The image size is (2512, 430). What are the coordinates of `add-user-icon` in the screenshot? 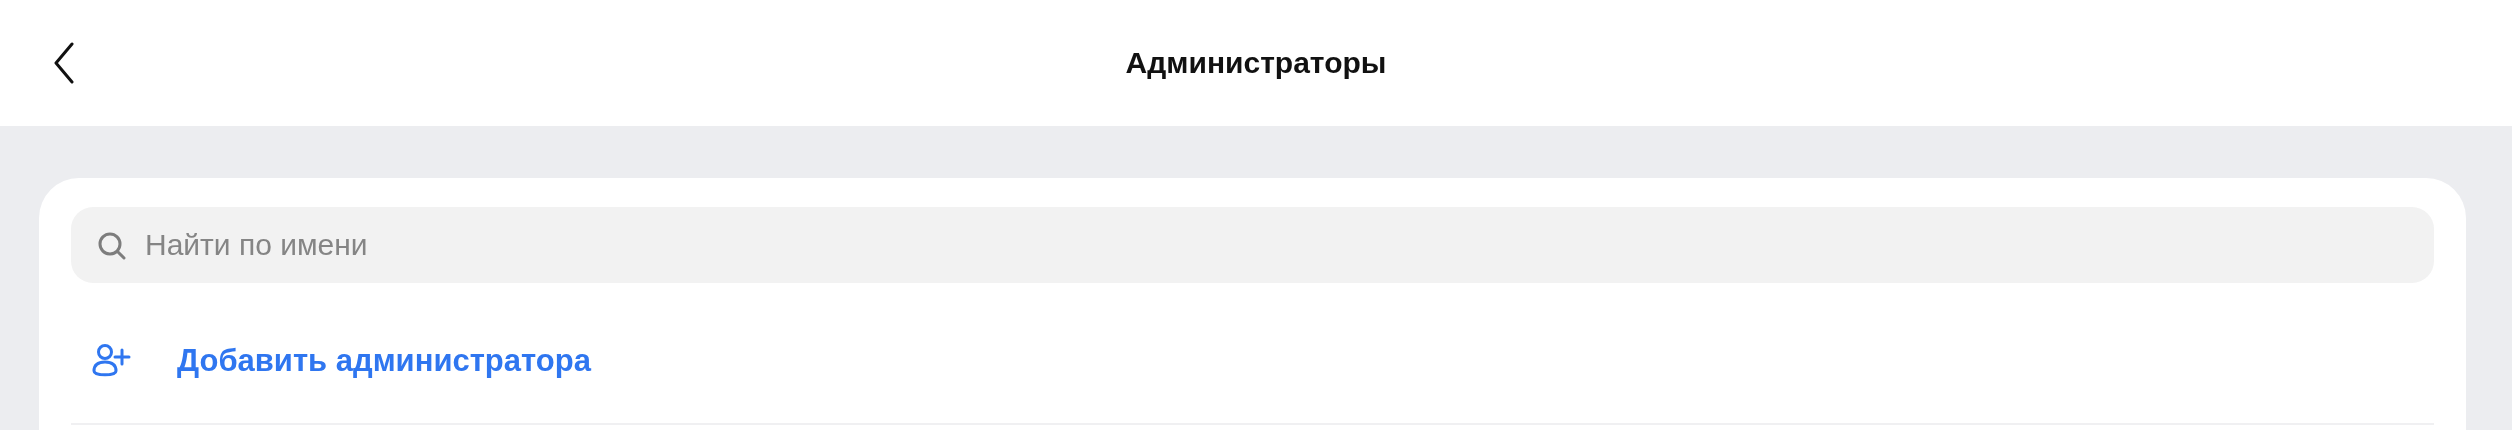 It's located at (111, 361).